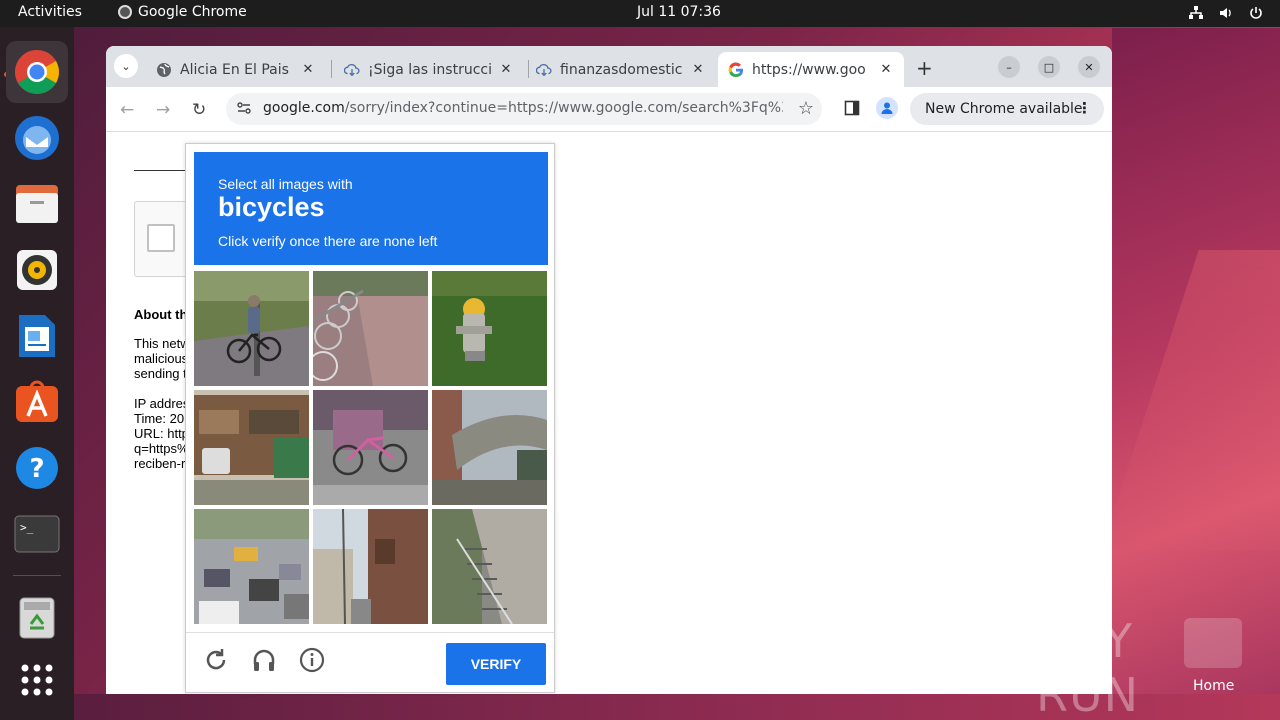 The image size is (1280, 720). I want to click on tab-title: finanzasdomestic, so click(621, 69).